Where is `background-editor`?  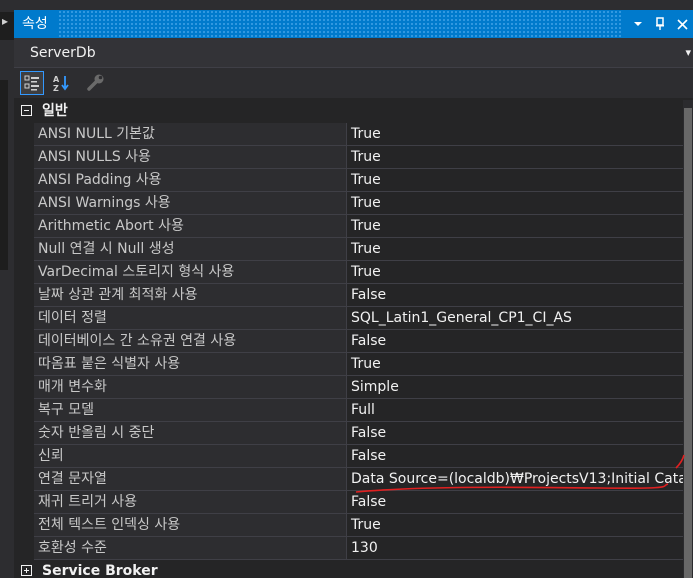
background-editor is located at coordinates (4, 175).